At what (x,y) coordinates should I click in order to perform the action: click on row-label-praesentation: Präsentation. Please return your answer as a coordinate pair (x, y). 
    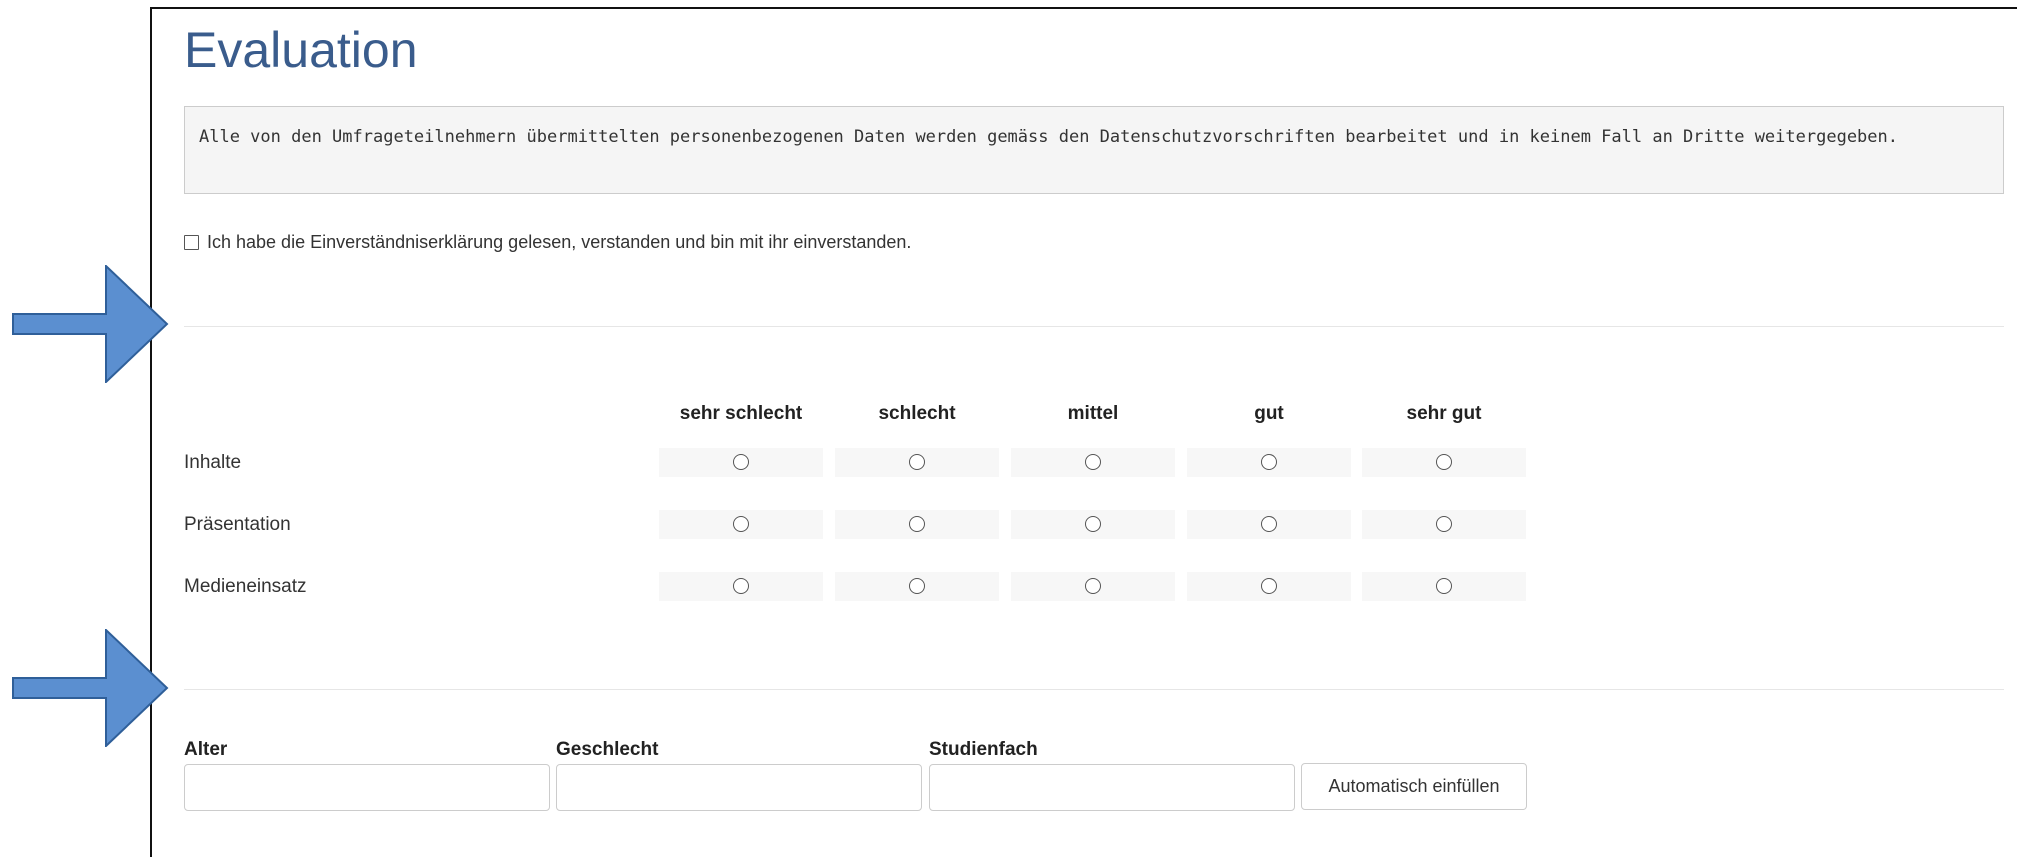
    Looking at the image, I should click on (237, 524).